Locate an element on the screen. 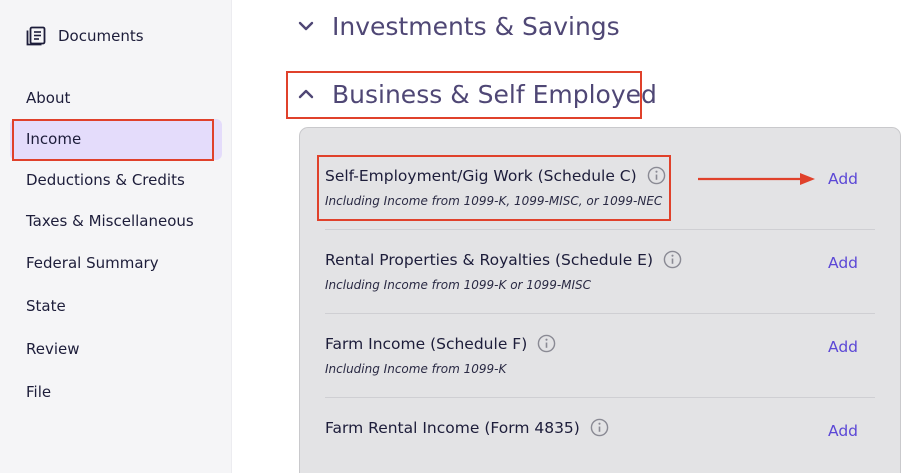 The height and width of the screenshot is (473, 908). documents-link: Documents is located at coordinates (85, 36).